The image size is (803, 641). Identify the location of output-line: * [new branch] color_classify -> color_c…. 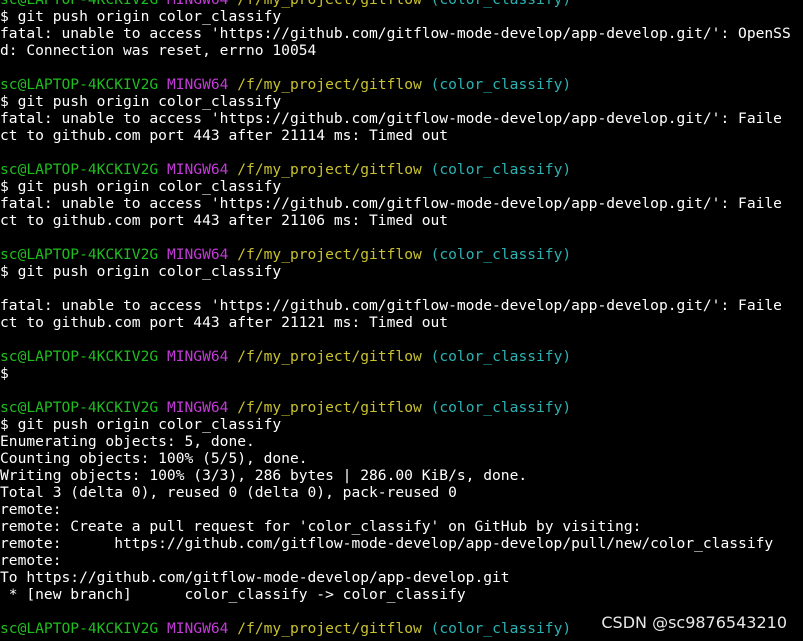
(233, 594).